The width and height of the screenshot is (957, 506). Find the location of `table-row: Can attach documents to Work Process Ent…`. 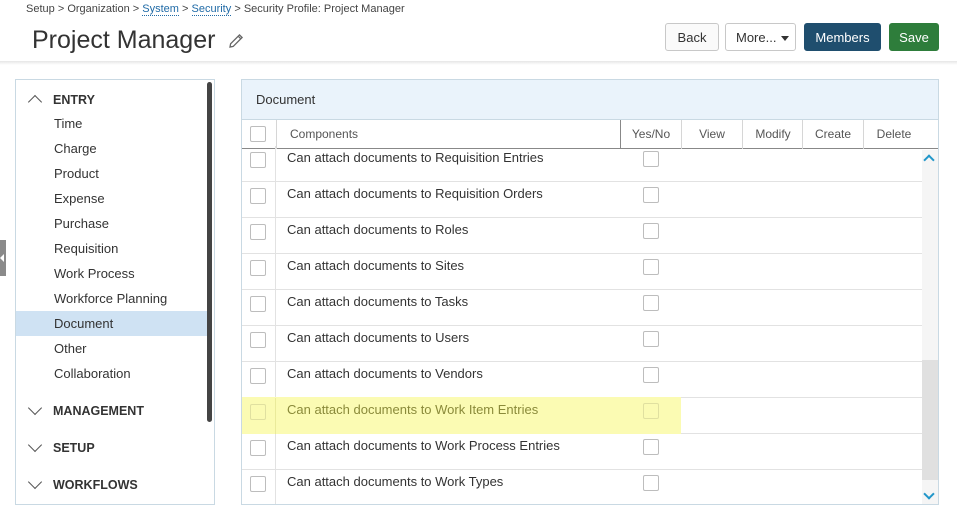

table-row: Can attach documents to Work Process Ent… is located at coordinates (582, 452).